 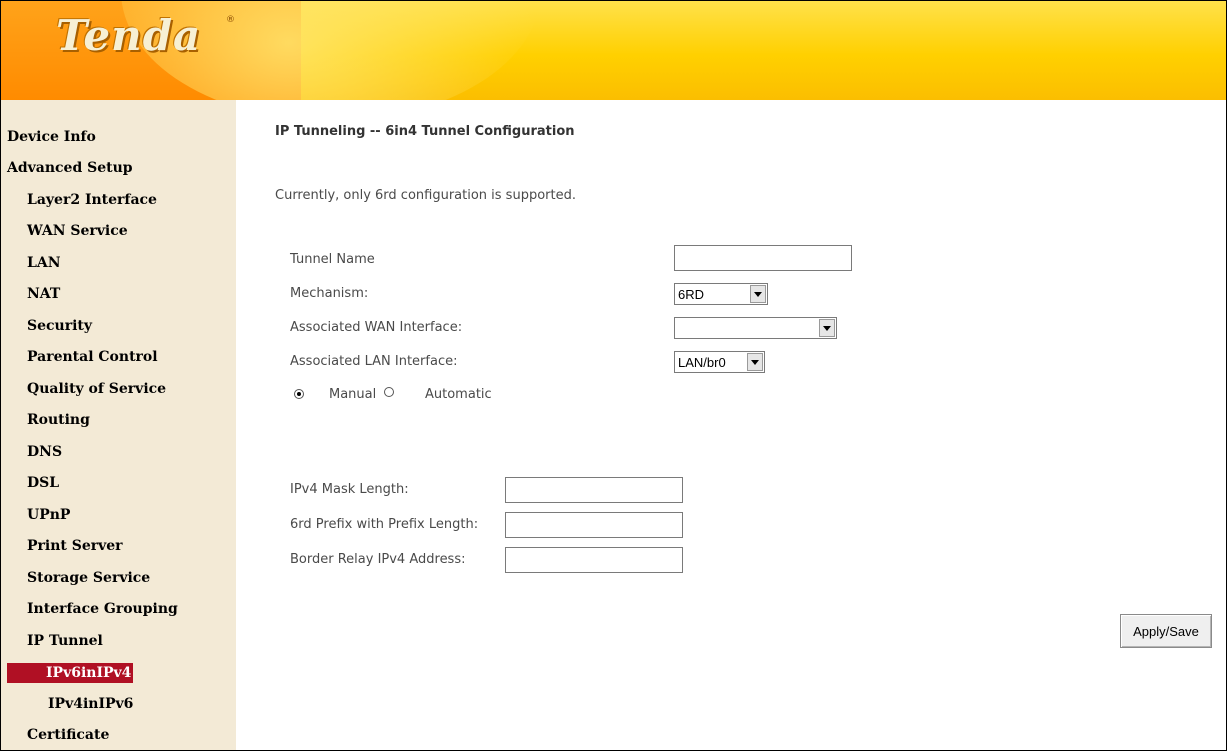 I want to click on border-relay-input, so click(x=594, y=560).